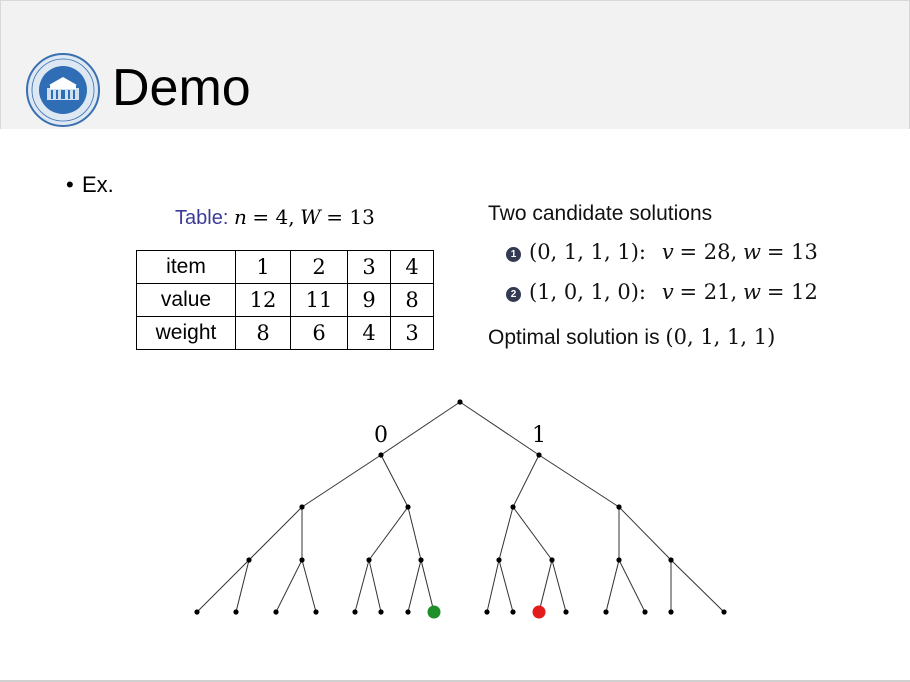 Image resolution: width=910 pixels, height=682 pixels. Describe the element at coordinates (539, 612) in the screenshot. I see `candidate-leaf-node` at that location.